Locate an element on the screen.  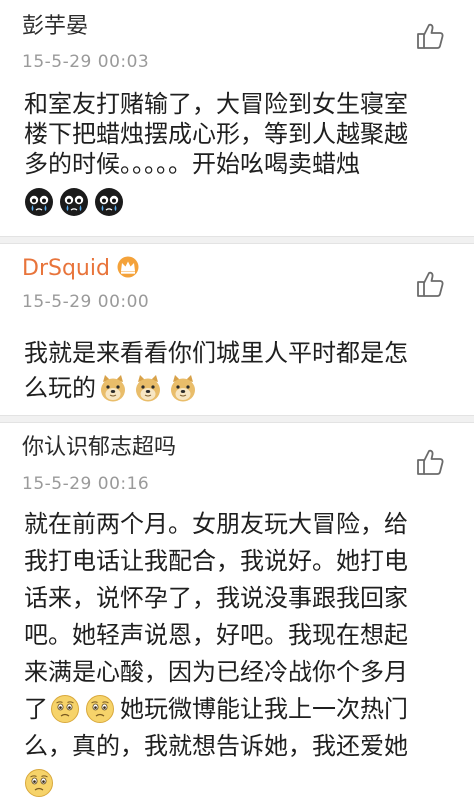
timestamp: 15-5-29 00:03 is located at coordinates (86, 62).